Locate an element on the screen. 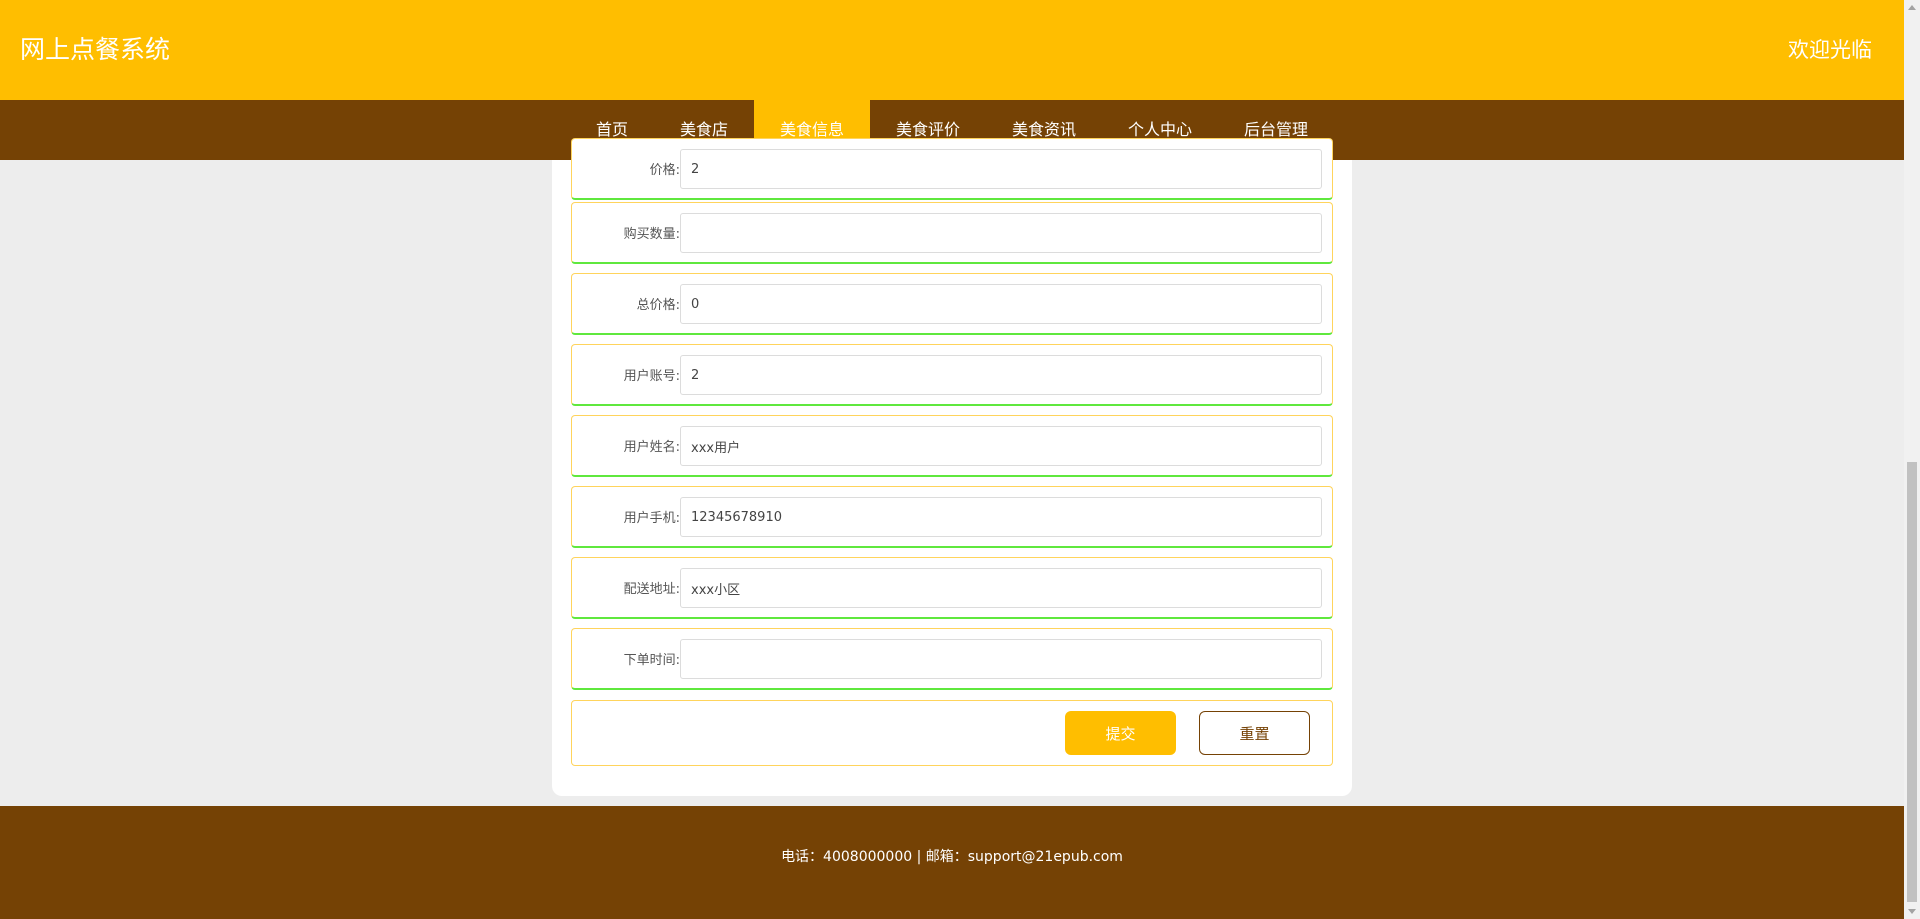 This screenshot has height=919, width=1920. form-row-delivery-address: 配送地址: is located at coordinates (952, 588).